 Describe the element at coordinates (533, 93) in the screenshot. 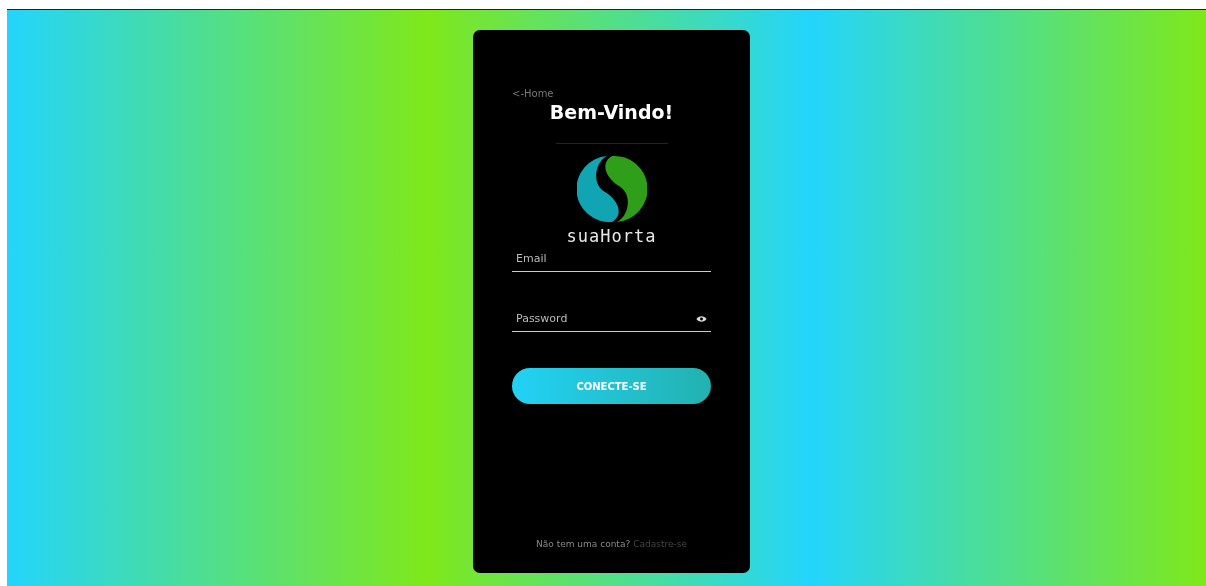

I see `home-link: <-Home` at that location.